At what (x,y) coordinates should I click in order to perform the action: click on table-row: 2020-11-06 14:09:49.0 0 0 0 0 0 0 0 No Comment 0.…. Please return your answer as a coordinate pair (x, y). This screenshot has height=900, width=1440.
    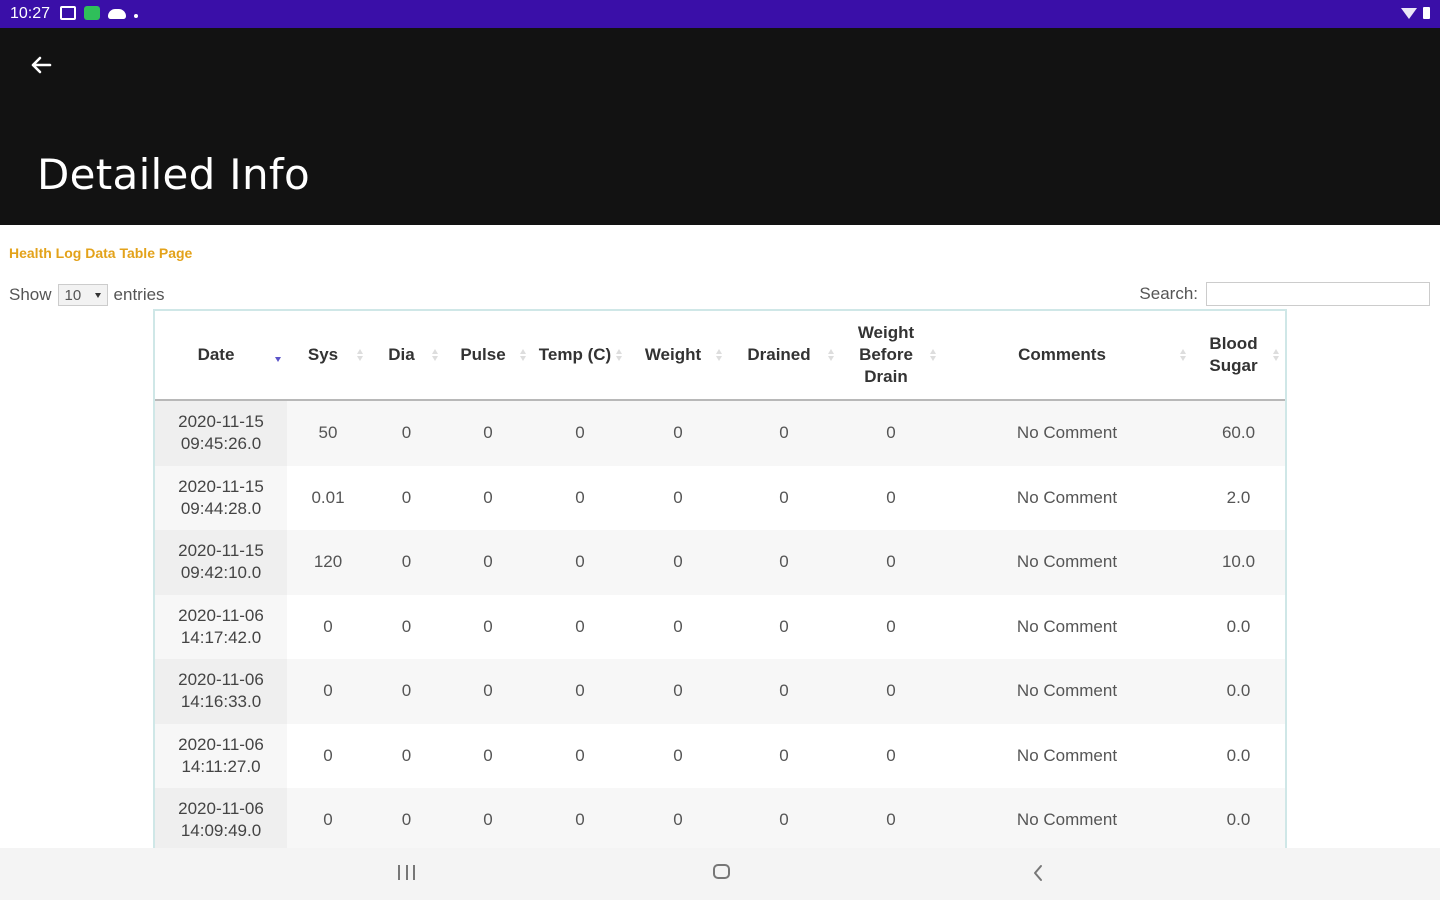
    Looking at the image, I should click on (720, 818).